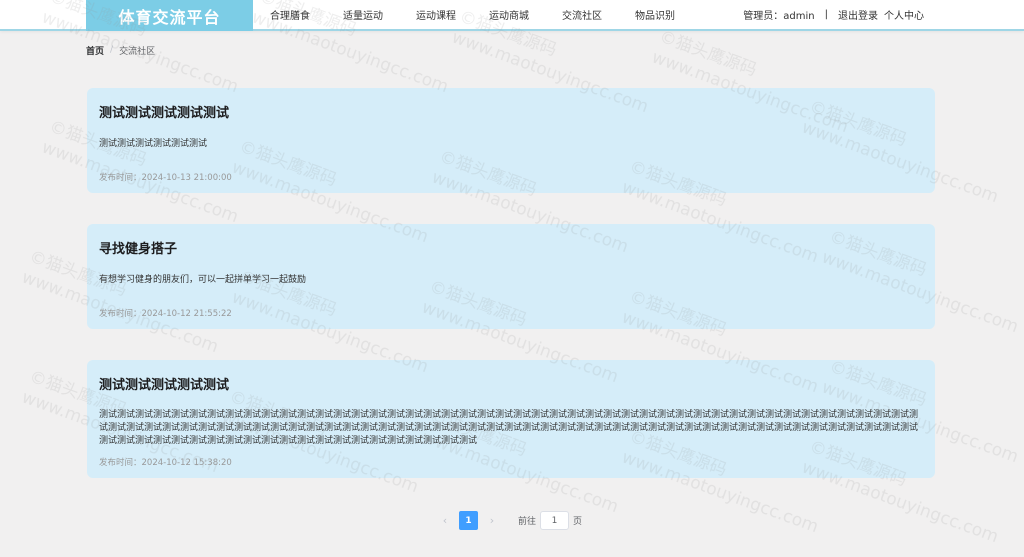  Describe the element at coordinates (289, 14) in the screenshot. I see `nav-item-diet: 合理膳食` at that location.